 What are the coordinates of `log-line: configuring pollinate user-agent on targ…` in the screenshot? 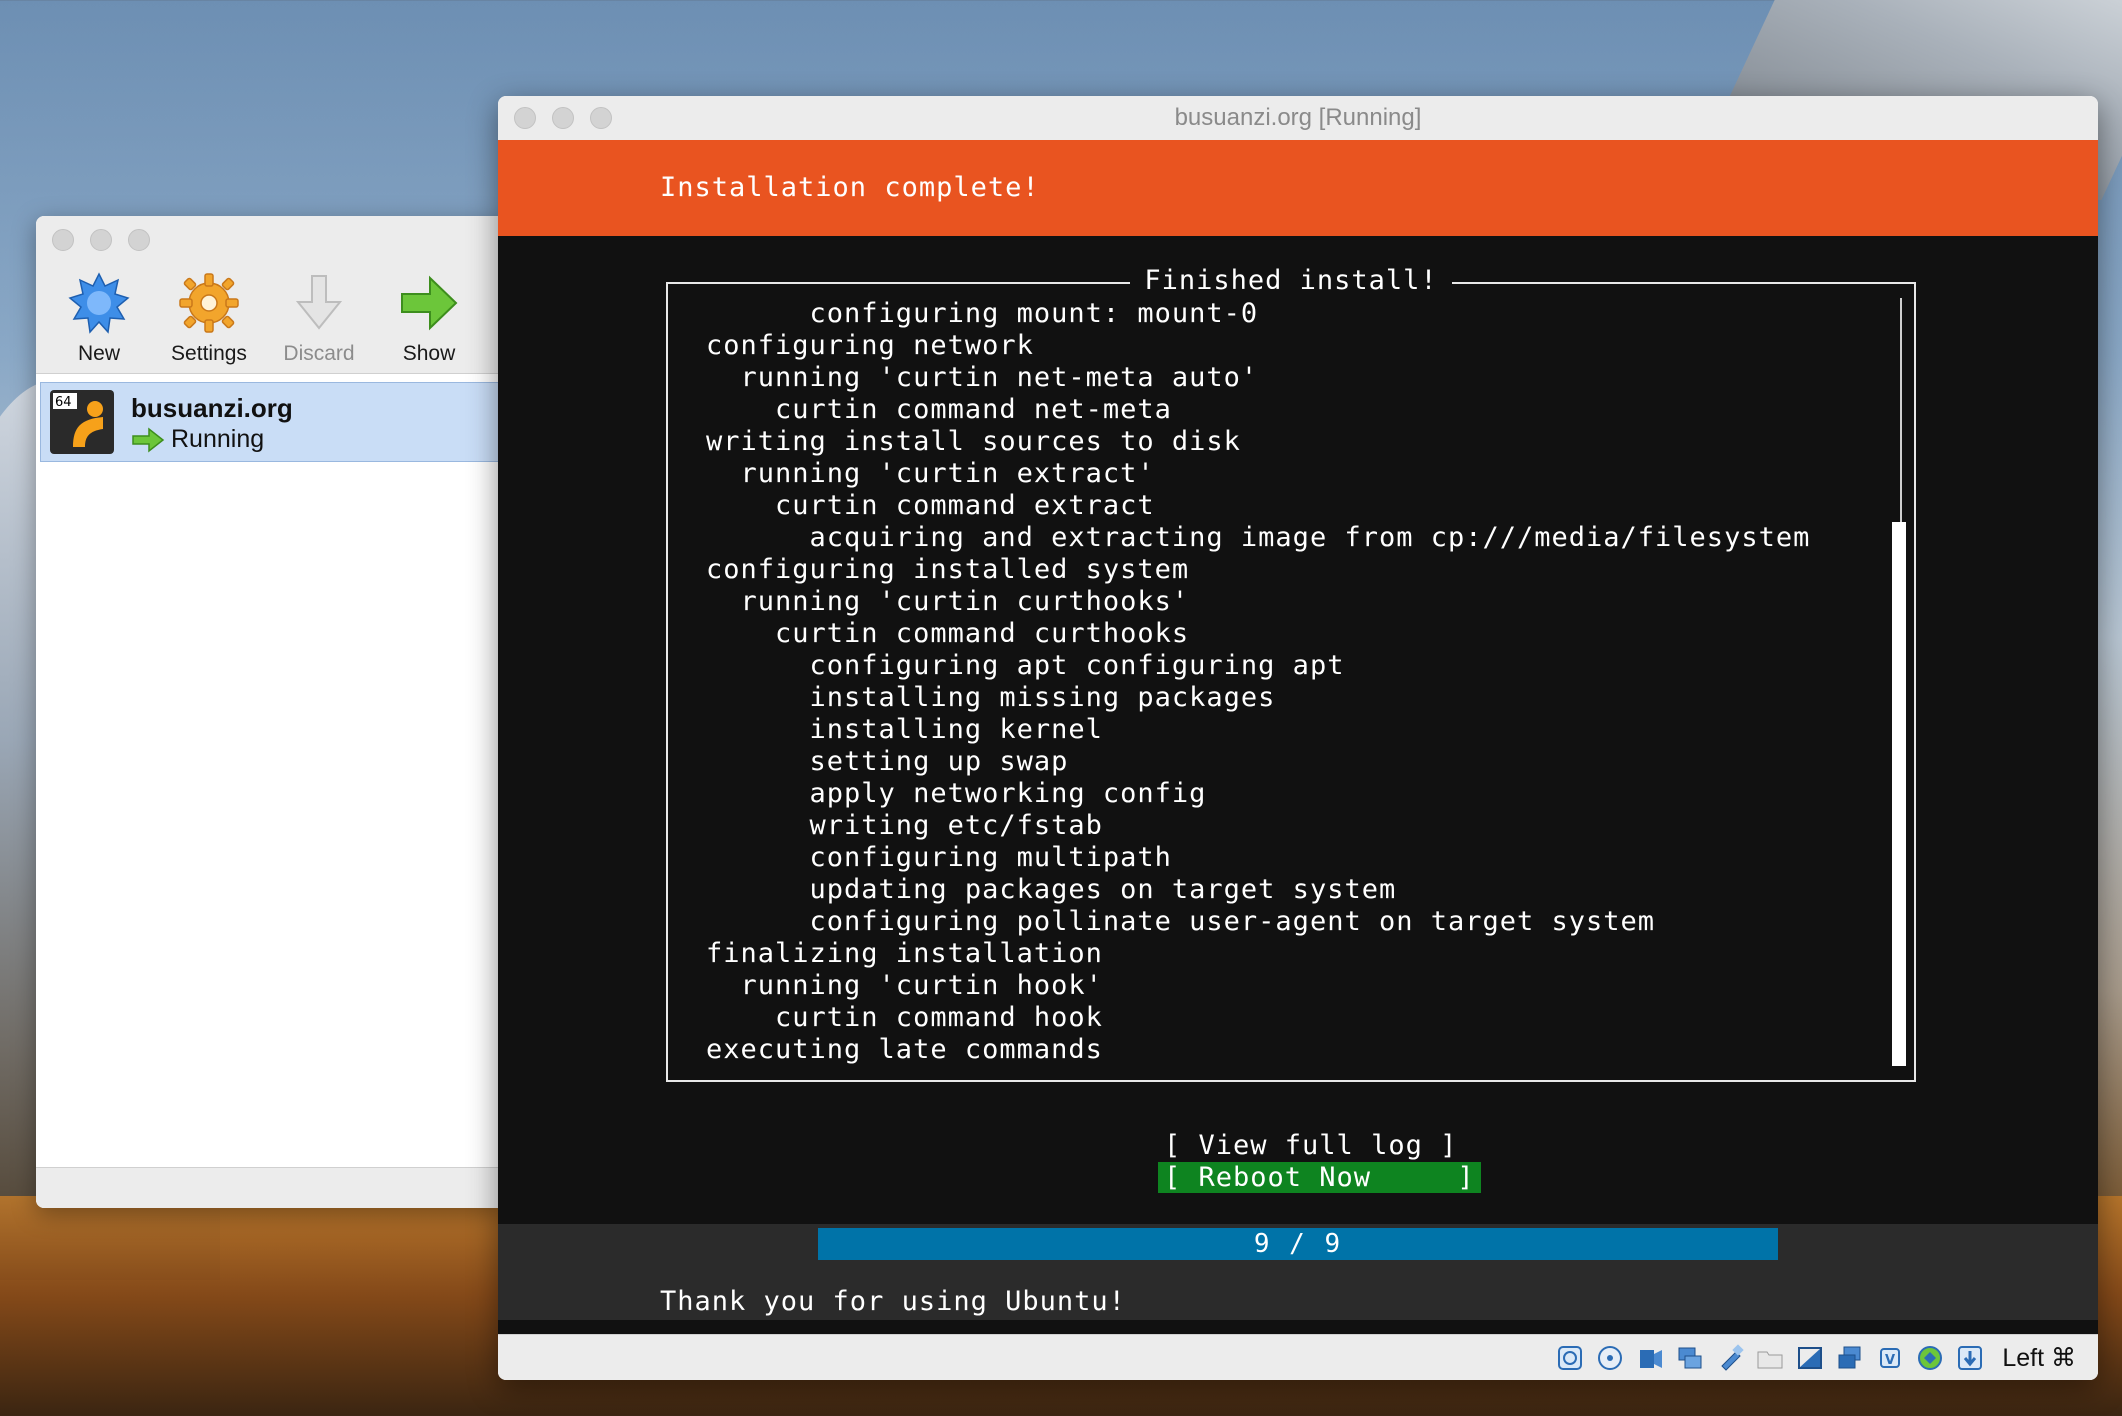 It's located at (1181, 921).